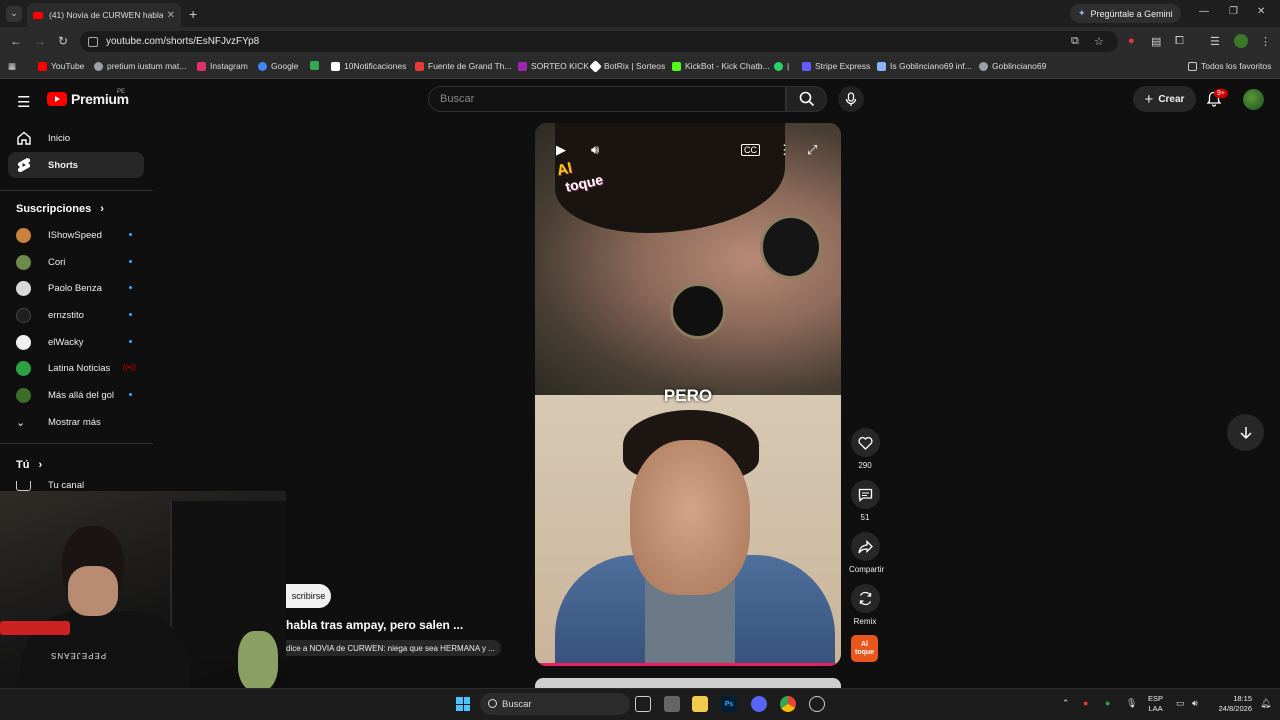 The image size is (1280, 720). What do you see at coordinates (865, 449) in the screenshot?
I see `like-button: 290` at bounding box center [865, 449].